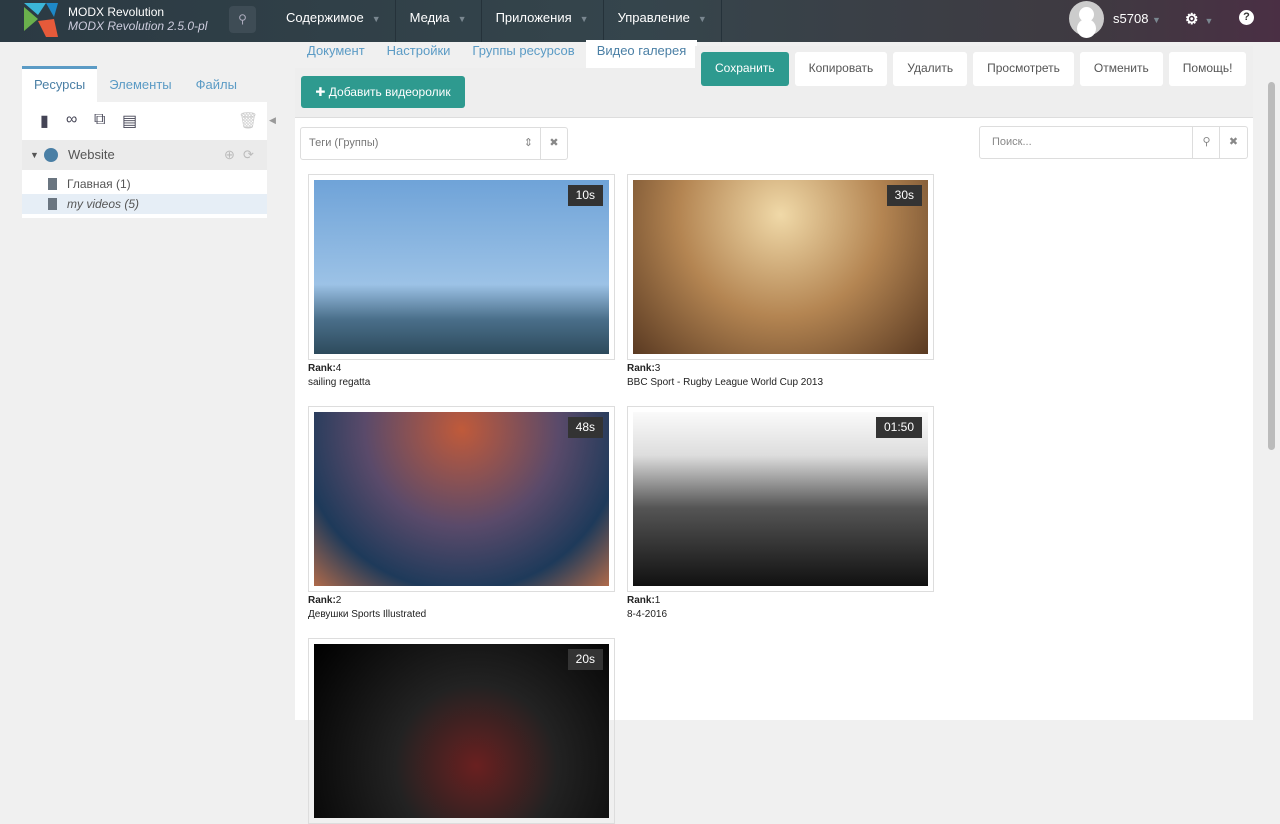 This screenshot has height=824, width=1280. What do you see at coordinates (367, 608) in the screenshot?
I see `video-caption: Rank:2 Девушки Sports Illustrated` at bounding box center [367, 608].